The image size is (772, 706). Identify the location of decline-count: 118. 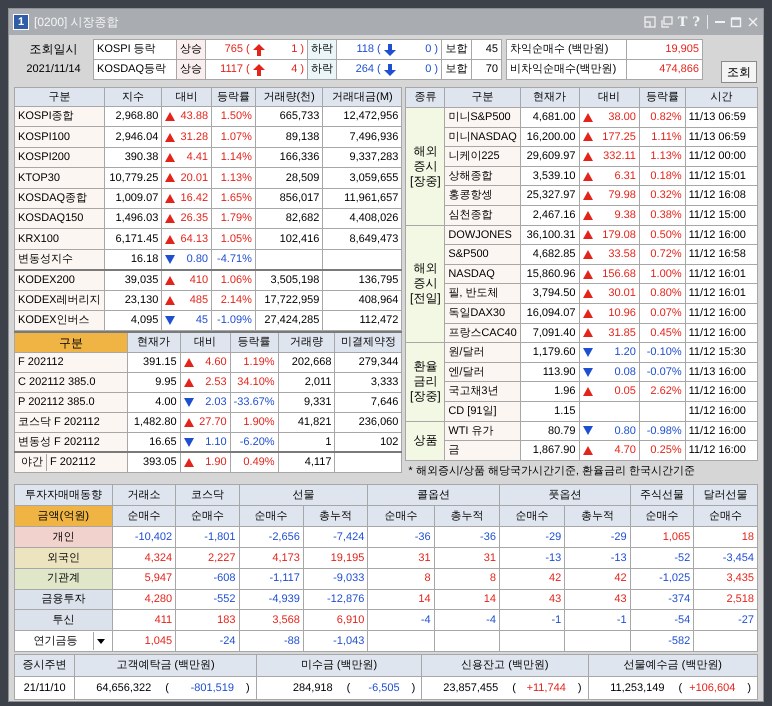
(364, 50).